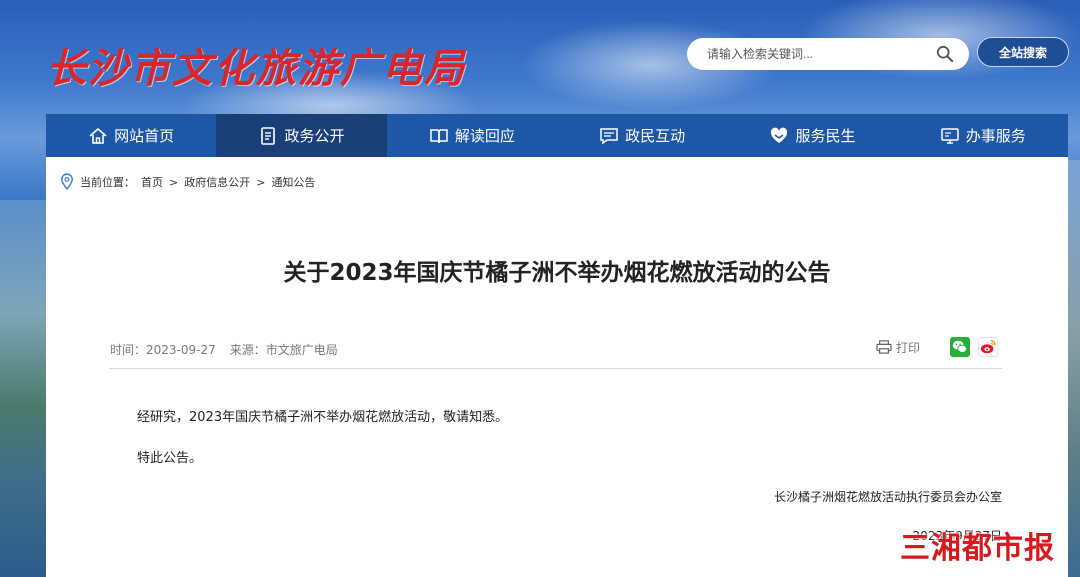  I want to click on nav-item-interpretation: 解读回应, so click(472, 135).